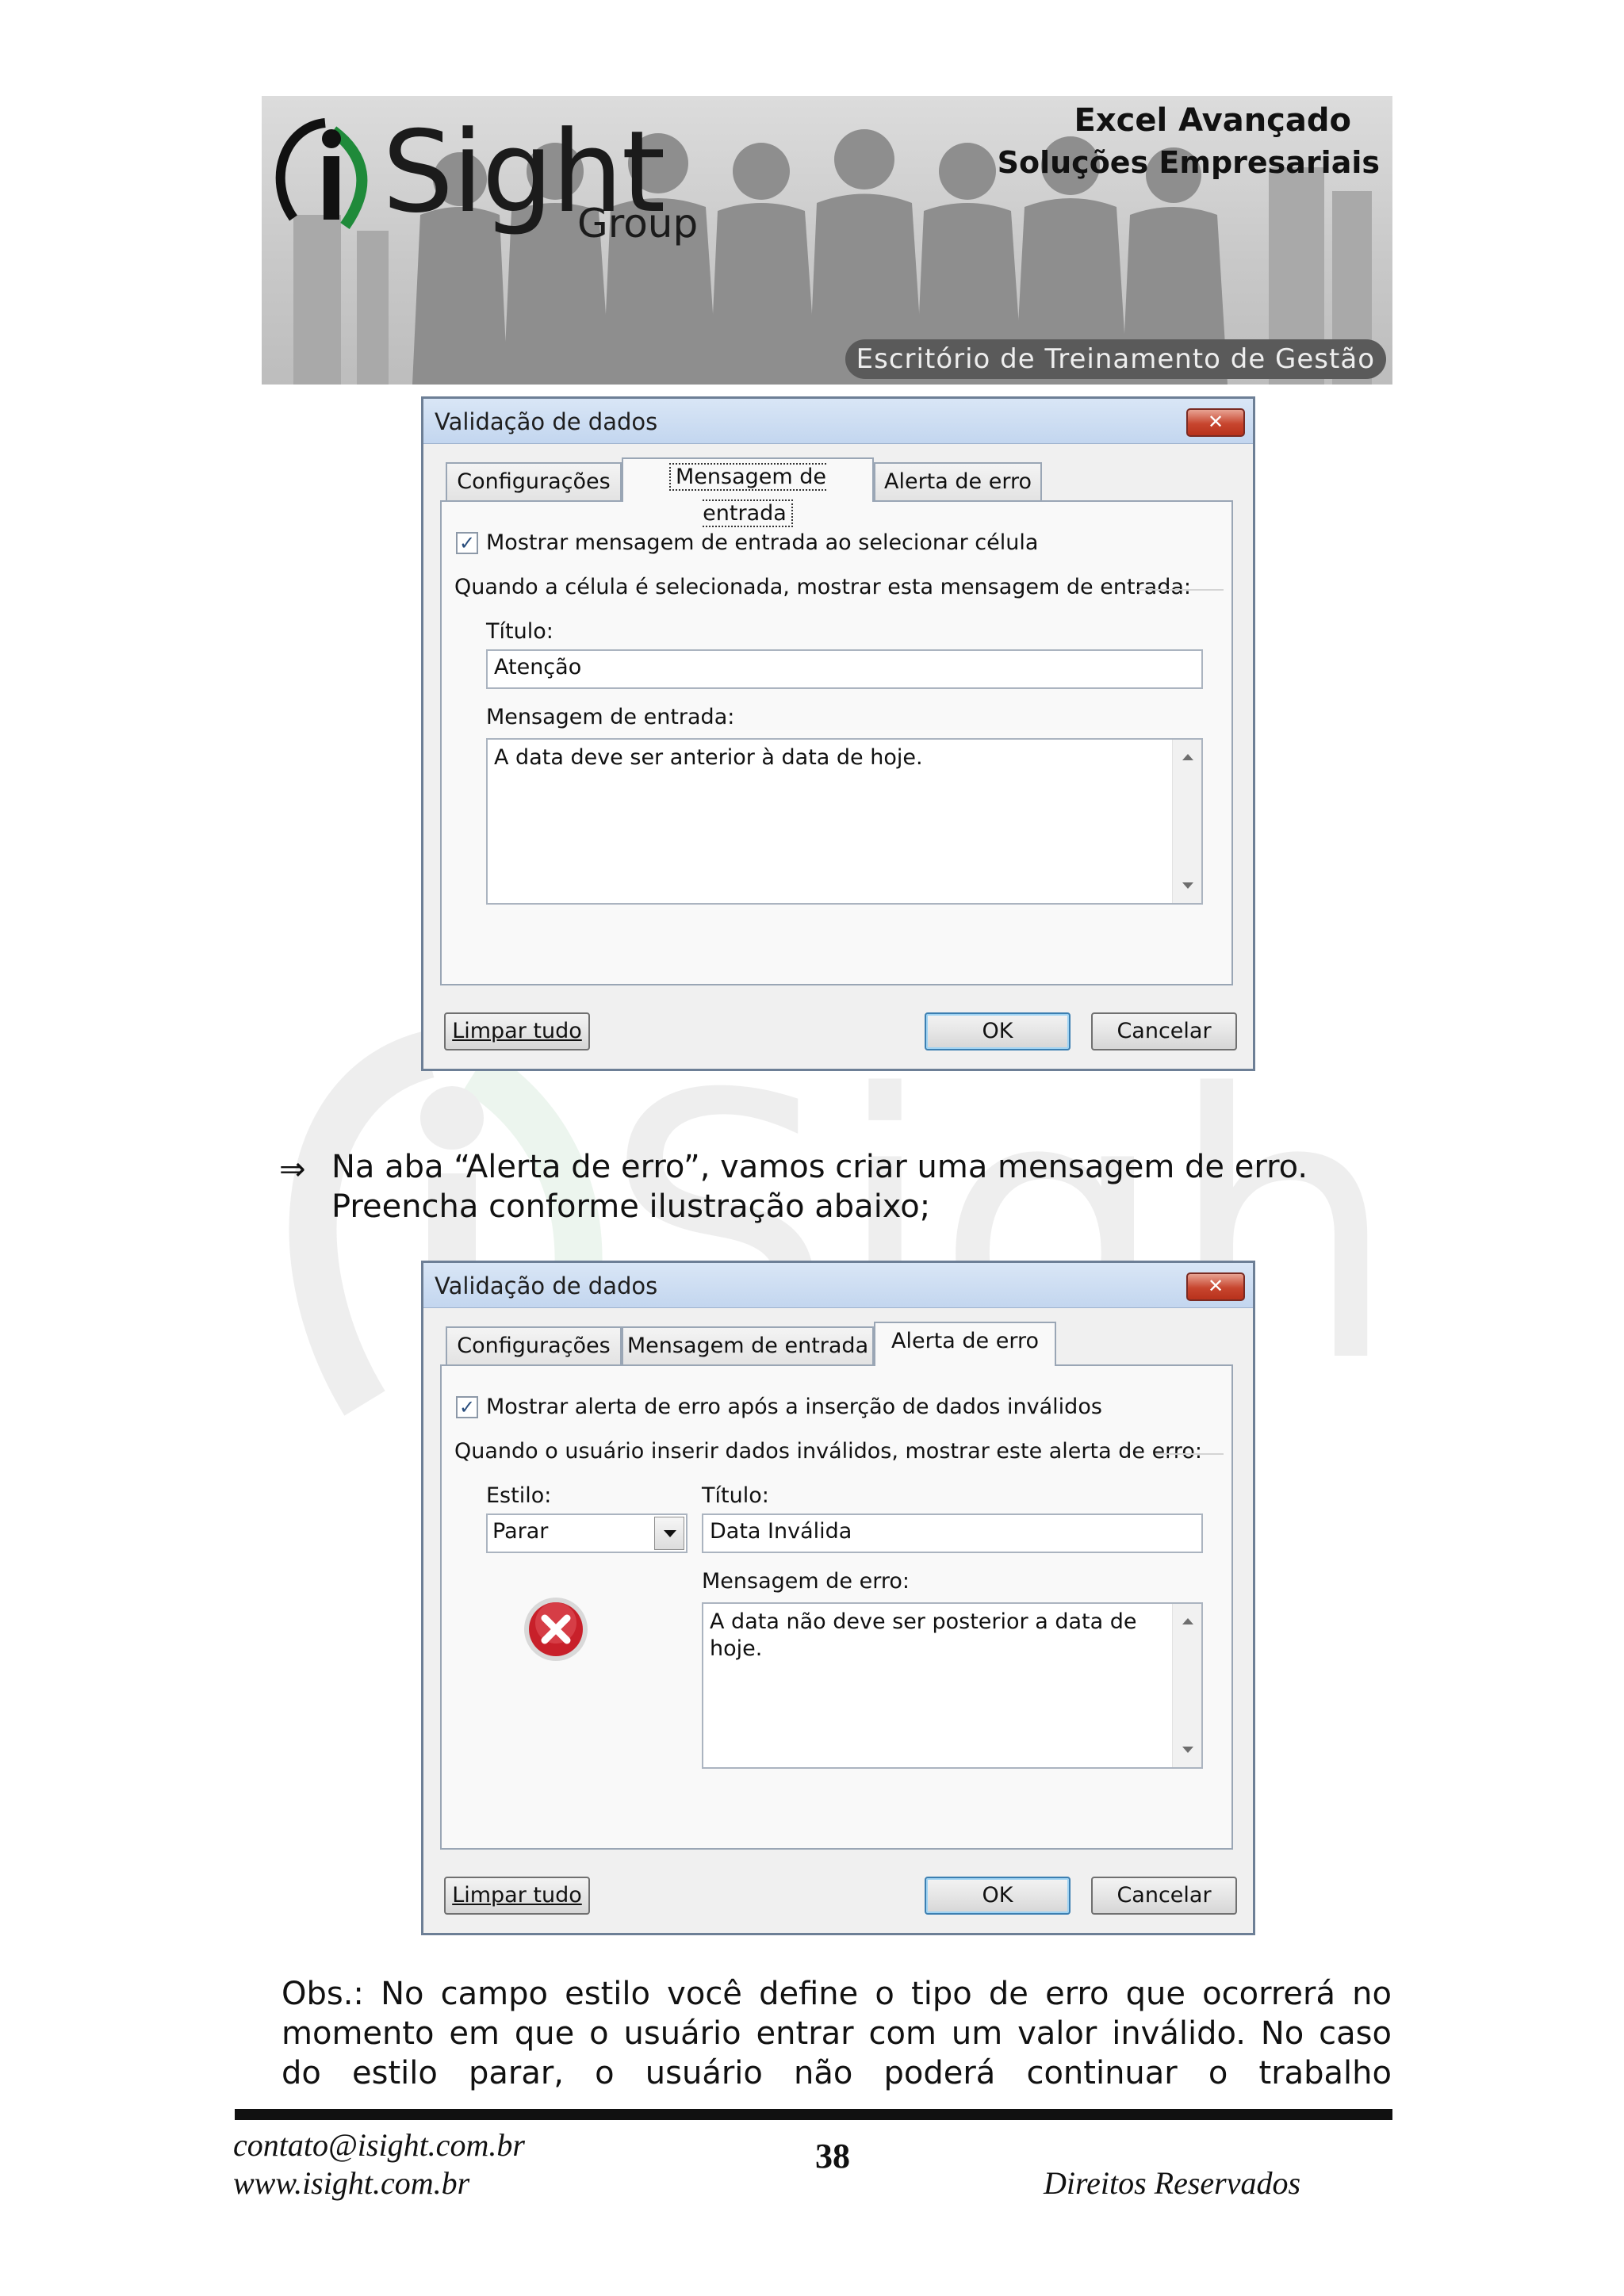 This screenshot has height=2296, width=1624. I want to click on show-input-message-checkbox: ✓, so click(467, 543).